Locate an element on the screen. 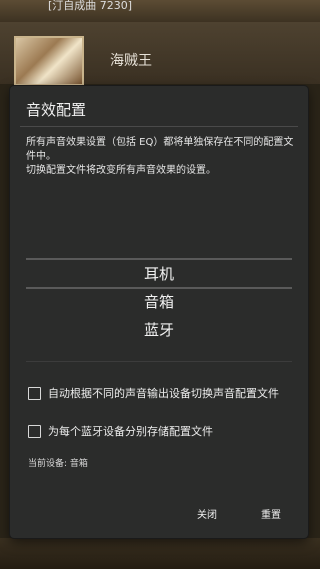 This screenshot has width=320, height=569. album-thumbnail is located at coordinates (49, 61).